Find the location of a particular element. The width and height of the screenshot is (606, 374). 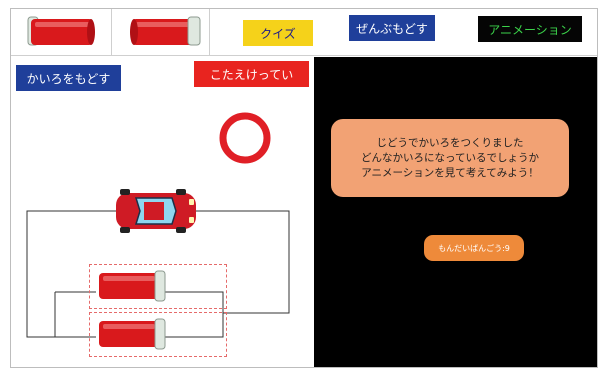

battery-slot-upper is located at coordinates (158, 286).